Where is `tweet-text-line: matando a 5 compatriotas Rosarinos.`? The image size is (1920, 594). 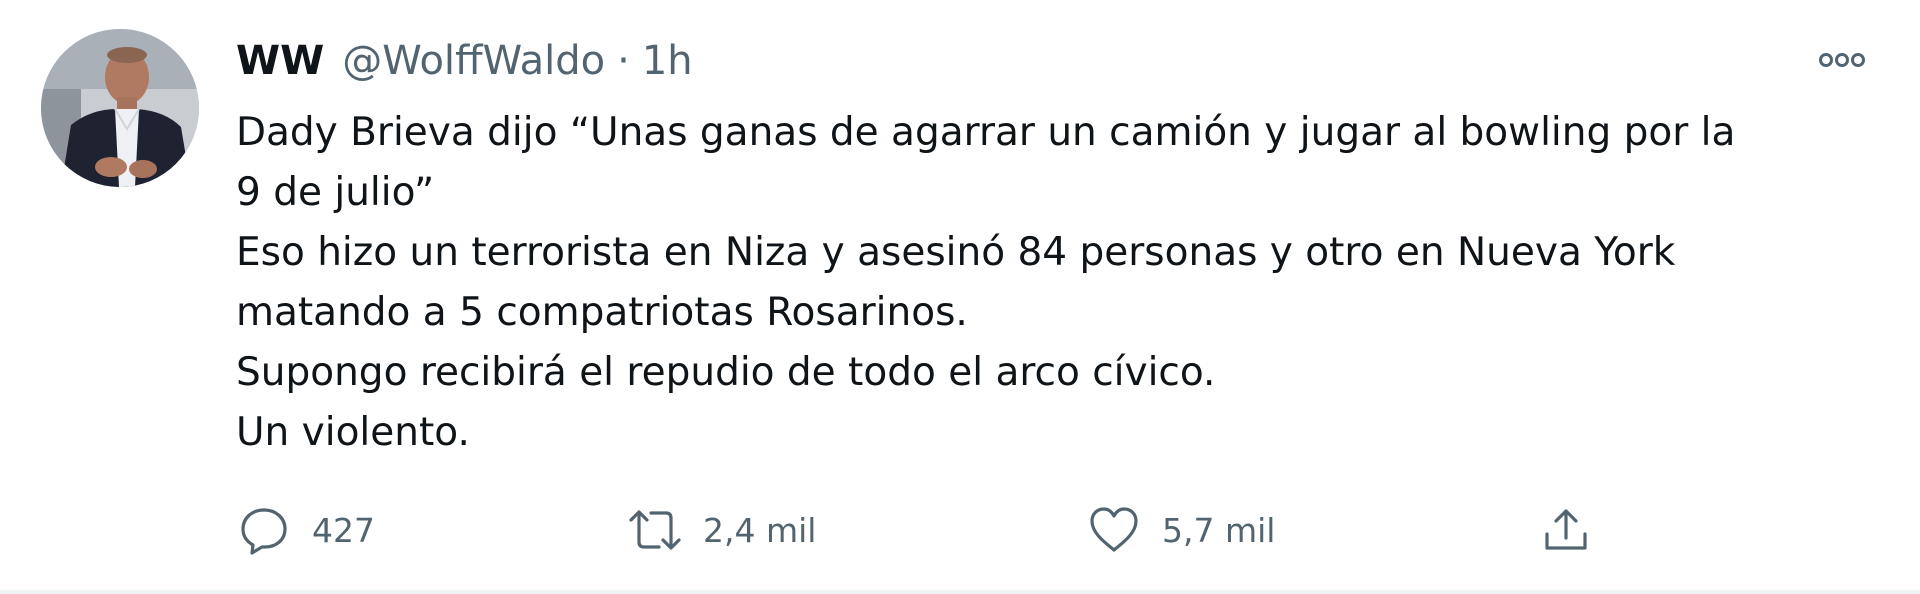
tweet-text-line: matando a 5 compatriotas Rosarinos. is located at coordinates (602, 312).